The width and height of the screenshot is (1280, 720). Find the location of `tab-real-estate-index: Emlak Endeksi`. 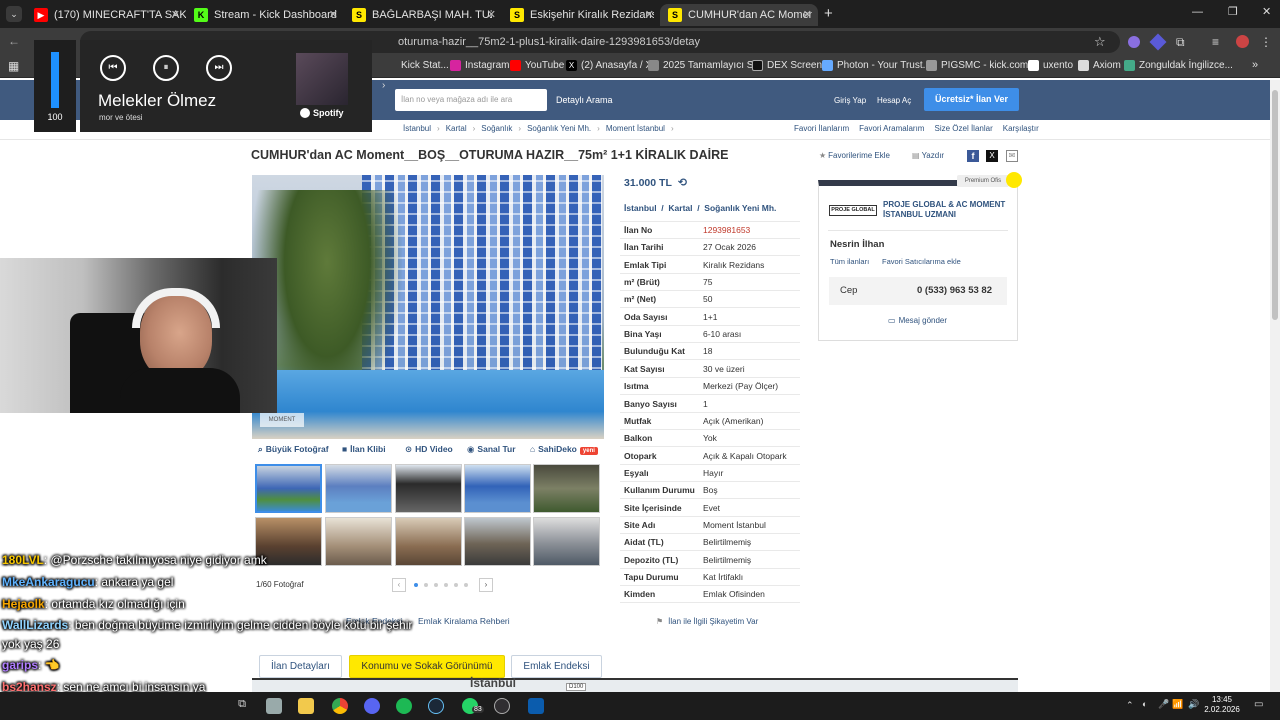

tab-real-estate-index: Emlak Endeksi is located at coordinates (556, 666).